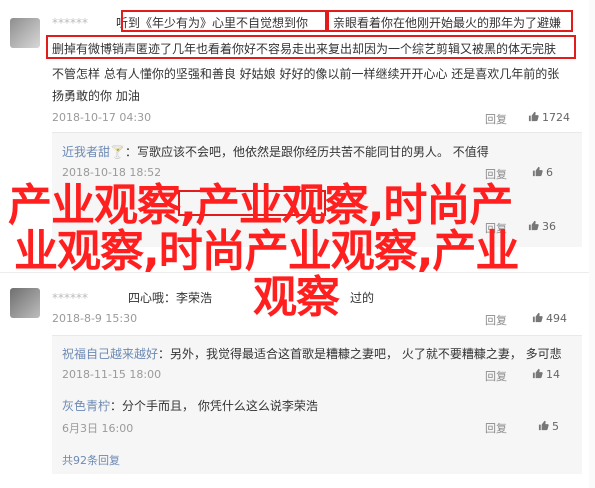 The height and width of the screenshot is (488, 595). I want to click on username: 近我者甜, so click(86, 152).